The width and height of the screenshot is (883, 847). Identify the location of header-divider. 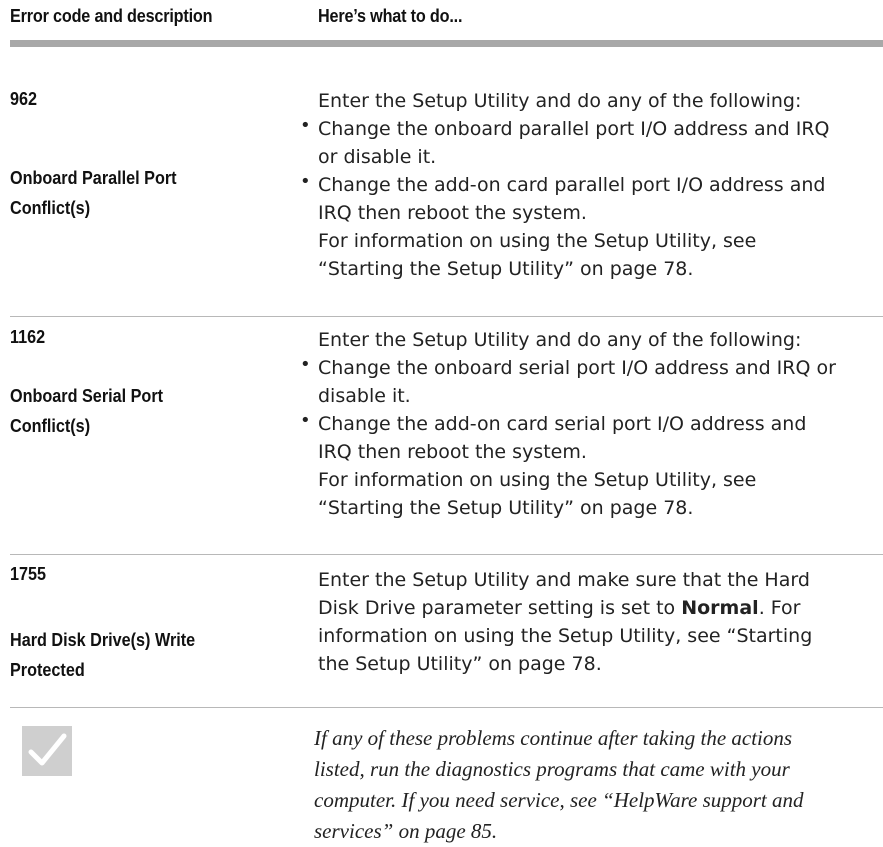
(446, 43).